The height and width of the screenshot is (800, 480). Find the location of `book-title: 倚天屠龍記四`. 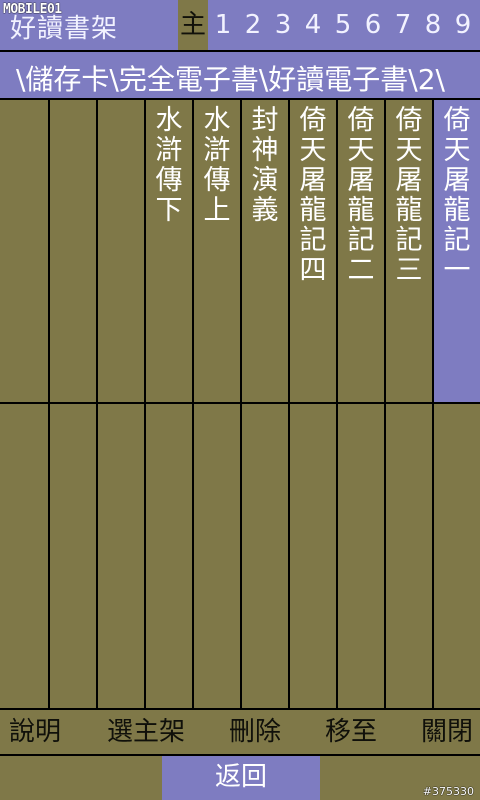

book-title: 倚天屠龍記四 is located at coordinates (313, 195).